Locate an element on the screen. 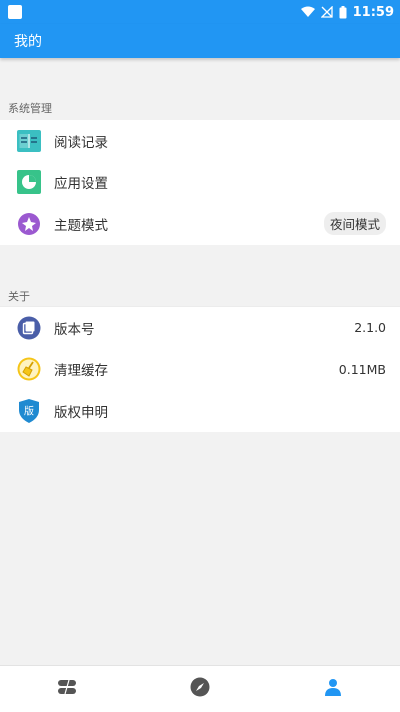 This screenshot has width=400, height=712. version-value: 2.1.0 is located at coordinates (370, 328).